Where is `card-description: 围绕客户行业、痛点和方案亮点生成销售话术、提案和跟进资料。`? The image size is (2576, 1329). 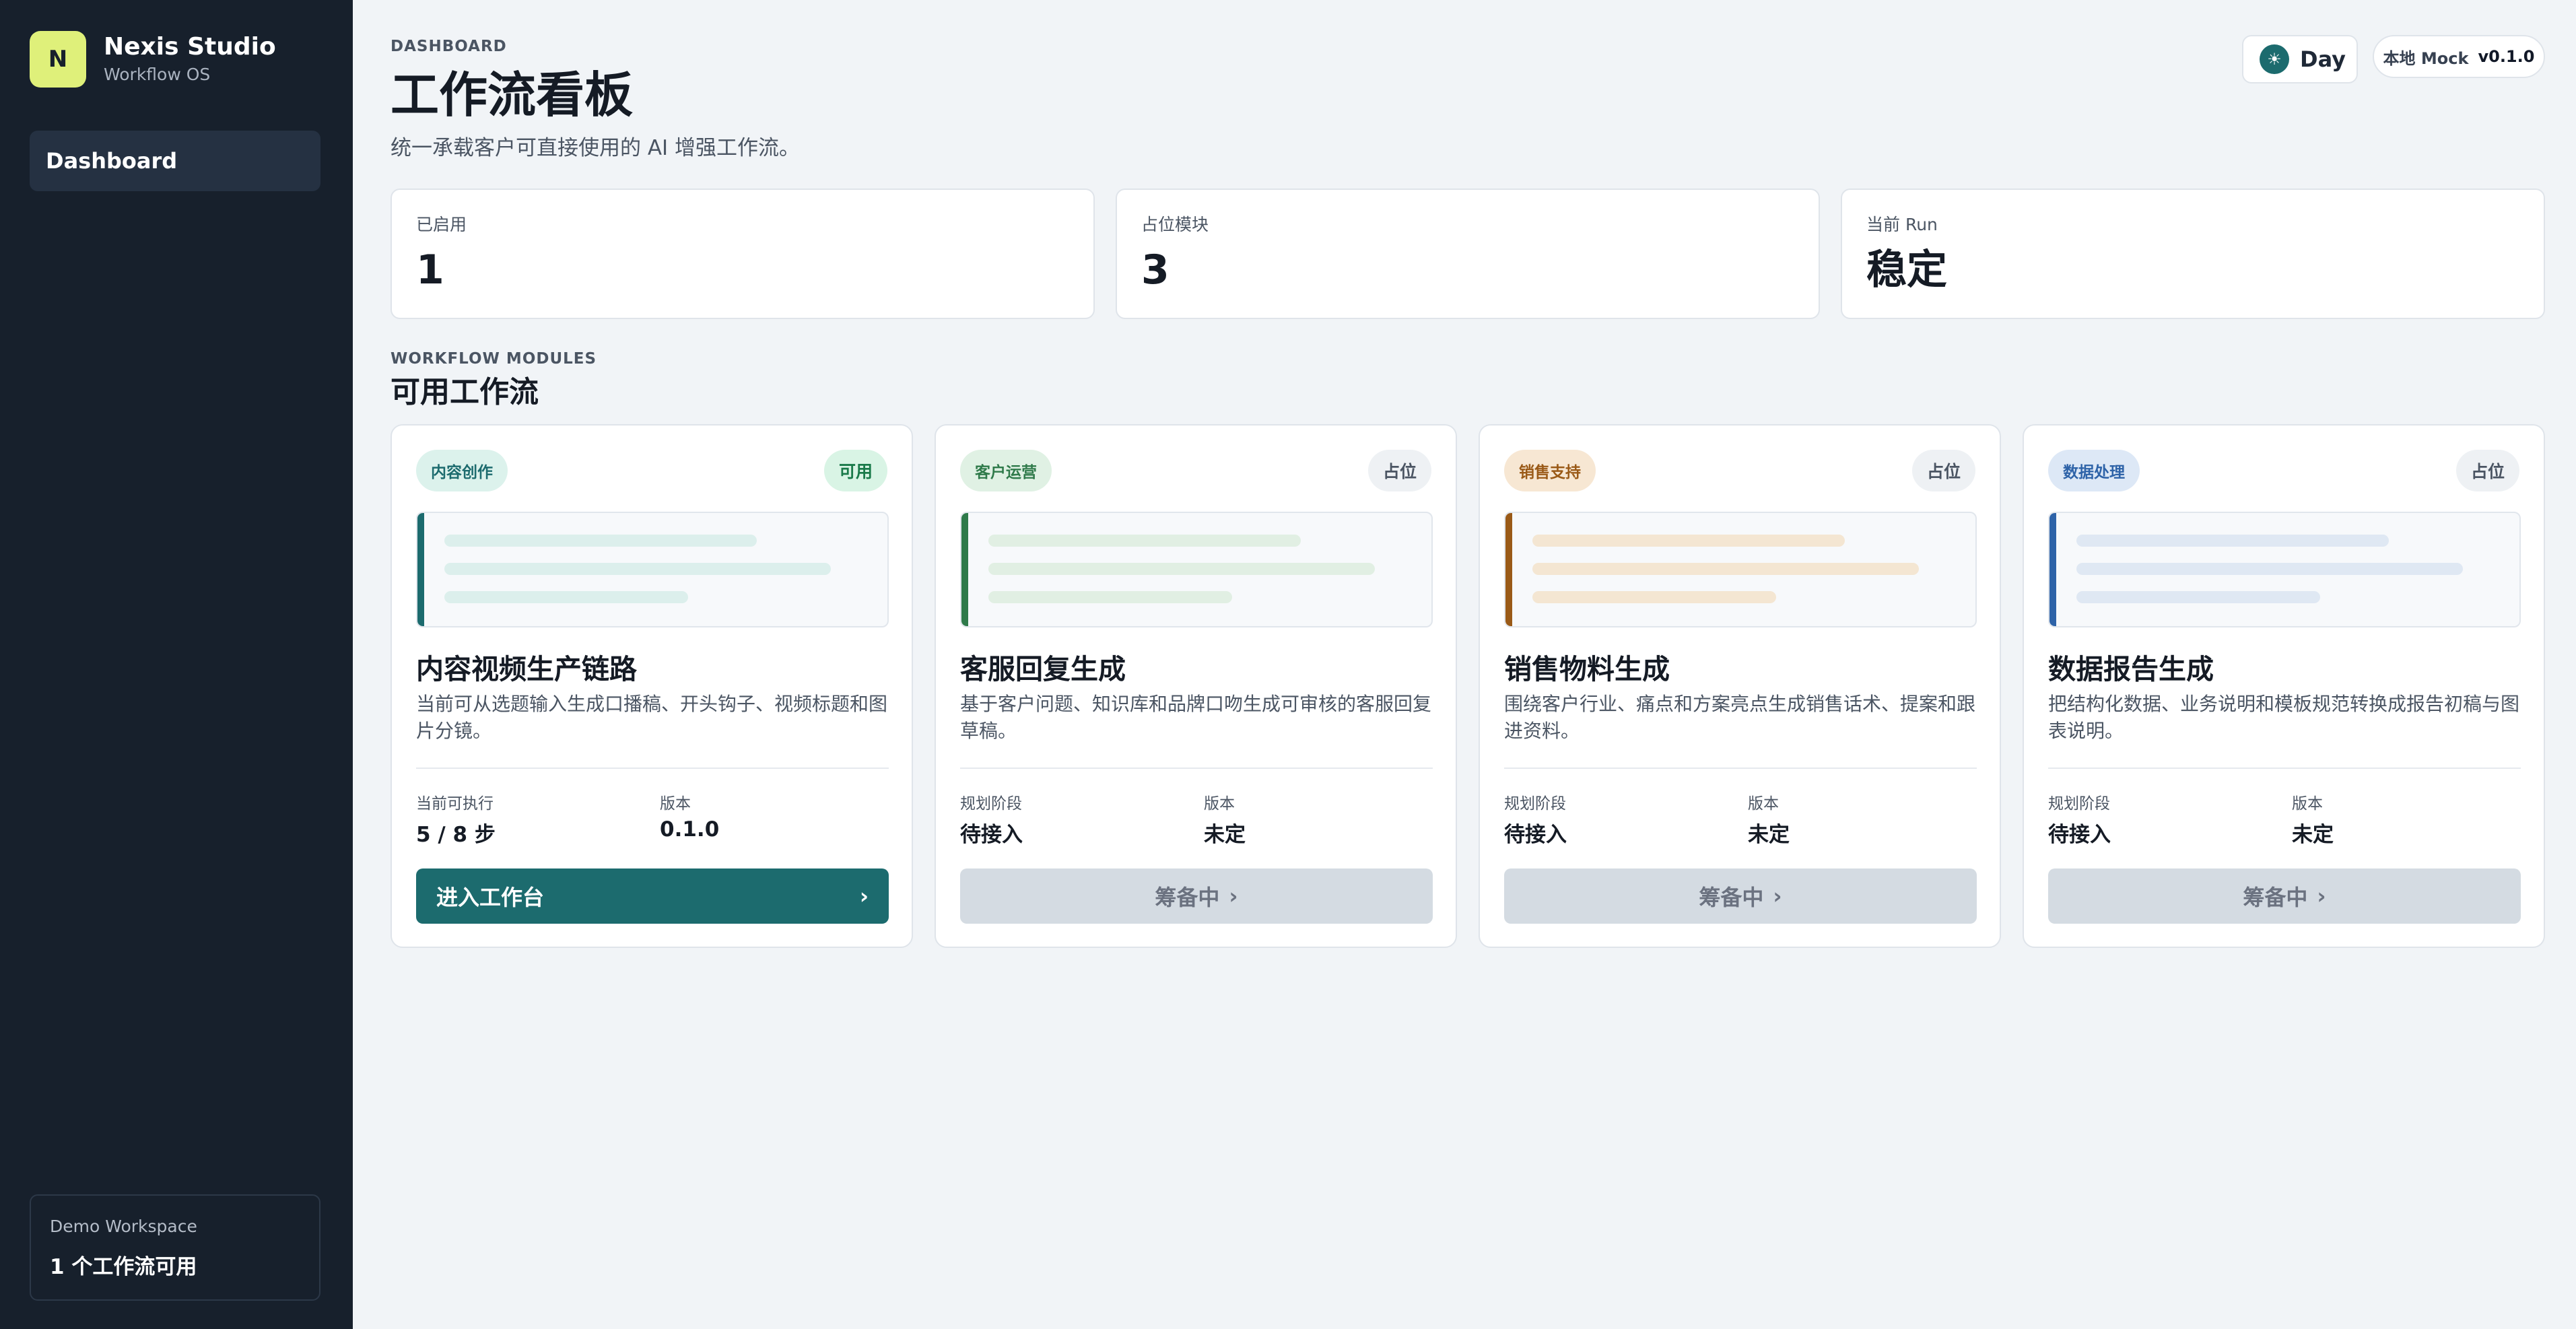
card-description: 围绕客户行业、痛点和方案亮点生成销售话术、提案和跟进资料。 is located at coordinates (1740, 718).